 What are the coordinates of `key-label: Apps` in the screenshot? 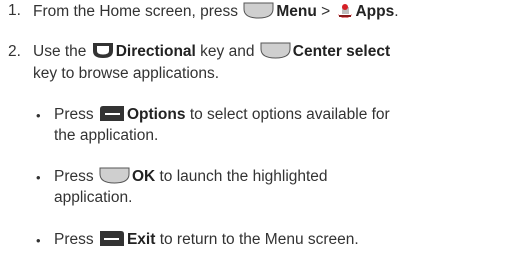 It's located at (375, 11).